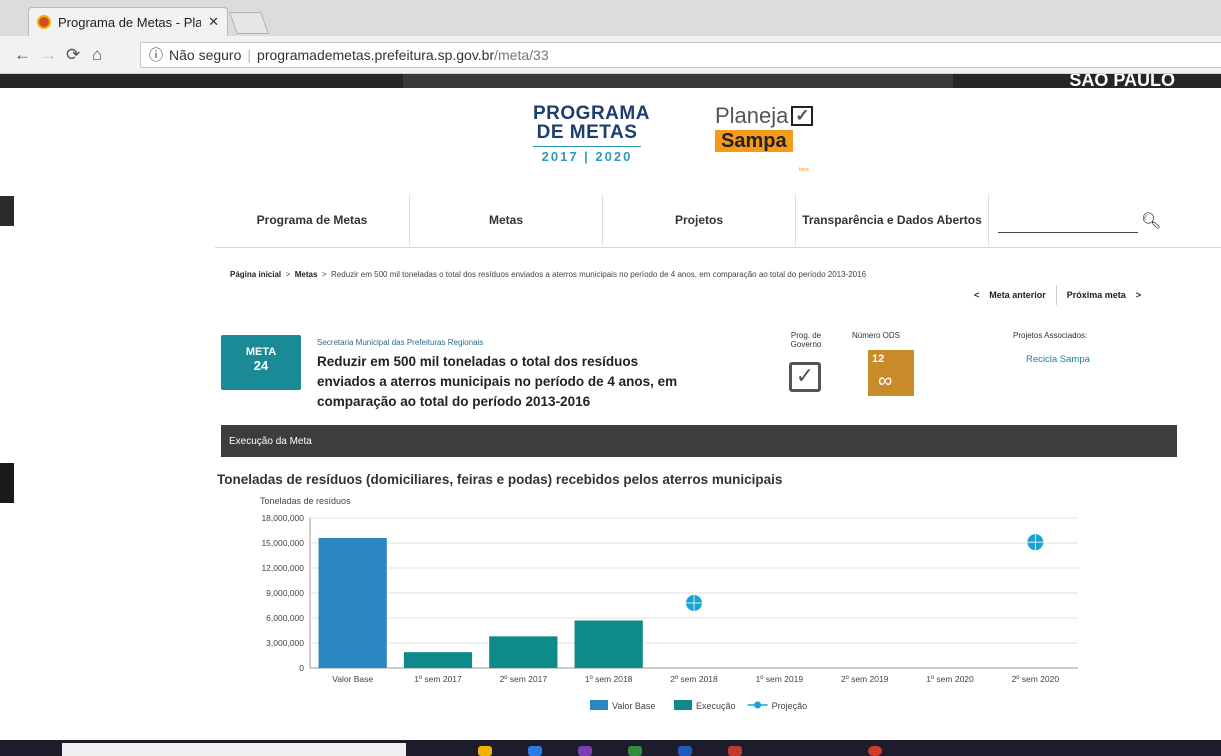  I want to click on x-tick-label: 1º sem 2018, so click(609, 679).